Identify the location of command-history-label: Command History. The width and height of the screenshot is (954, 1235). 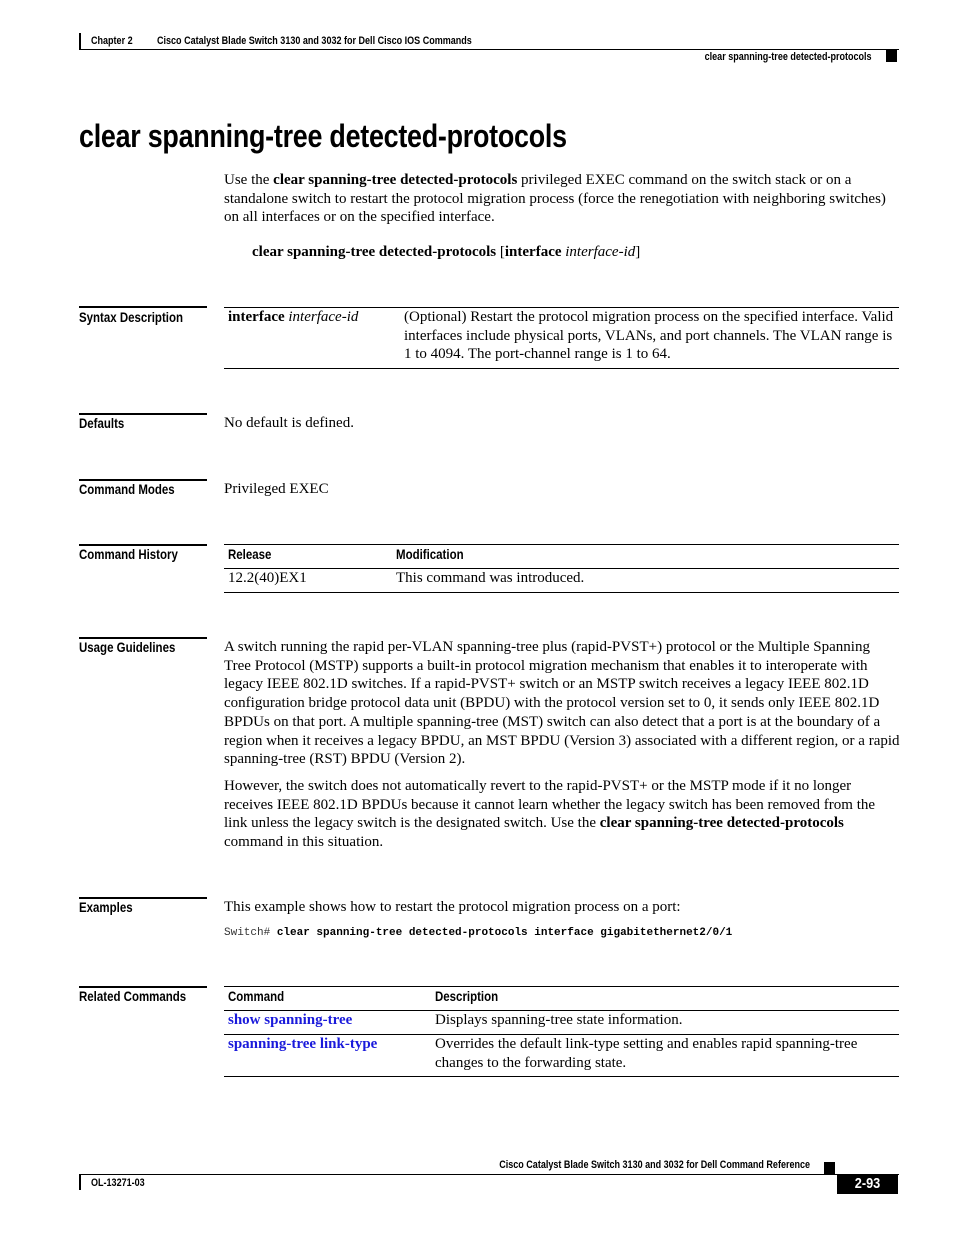
(128, 554).